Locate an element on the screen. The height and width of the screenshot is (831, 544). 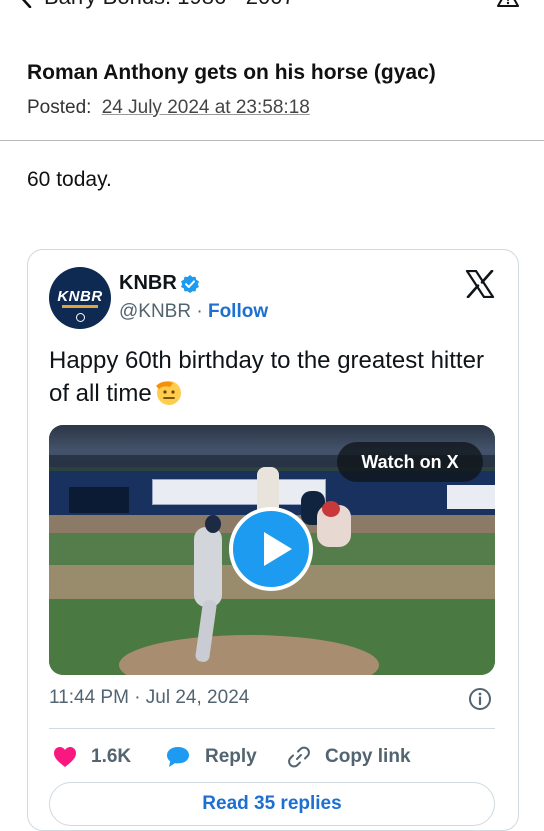
divider is located at coordinates (272, 140).